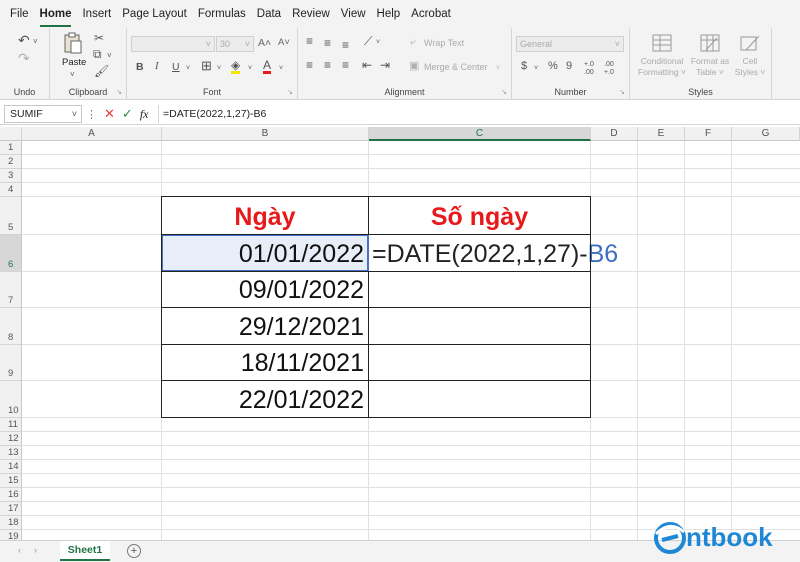  I want to click on date-cell-b8: 29/12/2021, so click(265, 326).